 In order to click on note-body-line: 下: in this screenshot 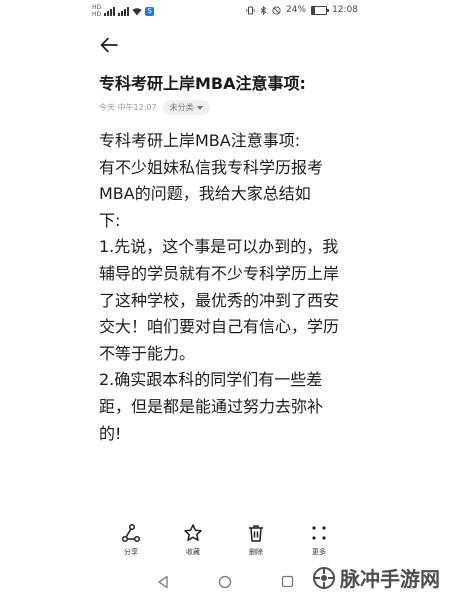, I will do `click(110, 220)`.